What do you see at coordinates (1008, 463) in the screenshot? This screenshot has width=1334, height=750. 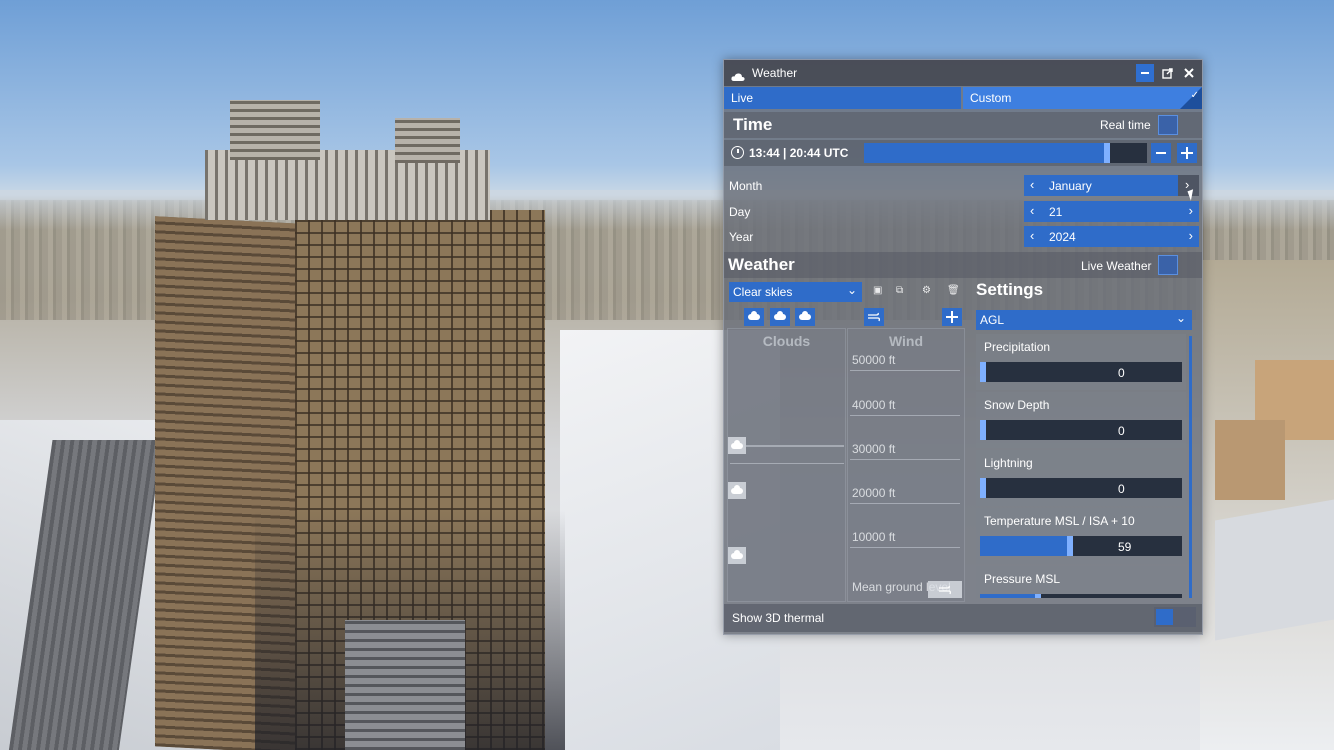 I see `setting-label: Lightning` at bounding box center [1008, 463].